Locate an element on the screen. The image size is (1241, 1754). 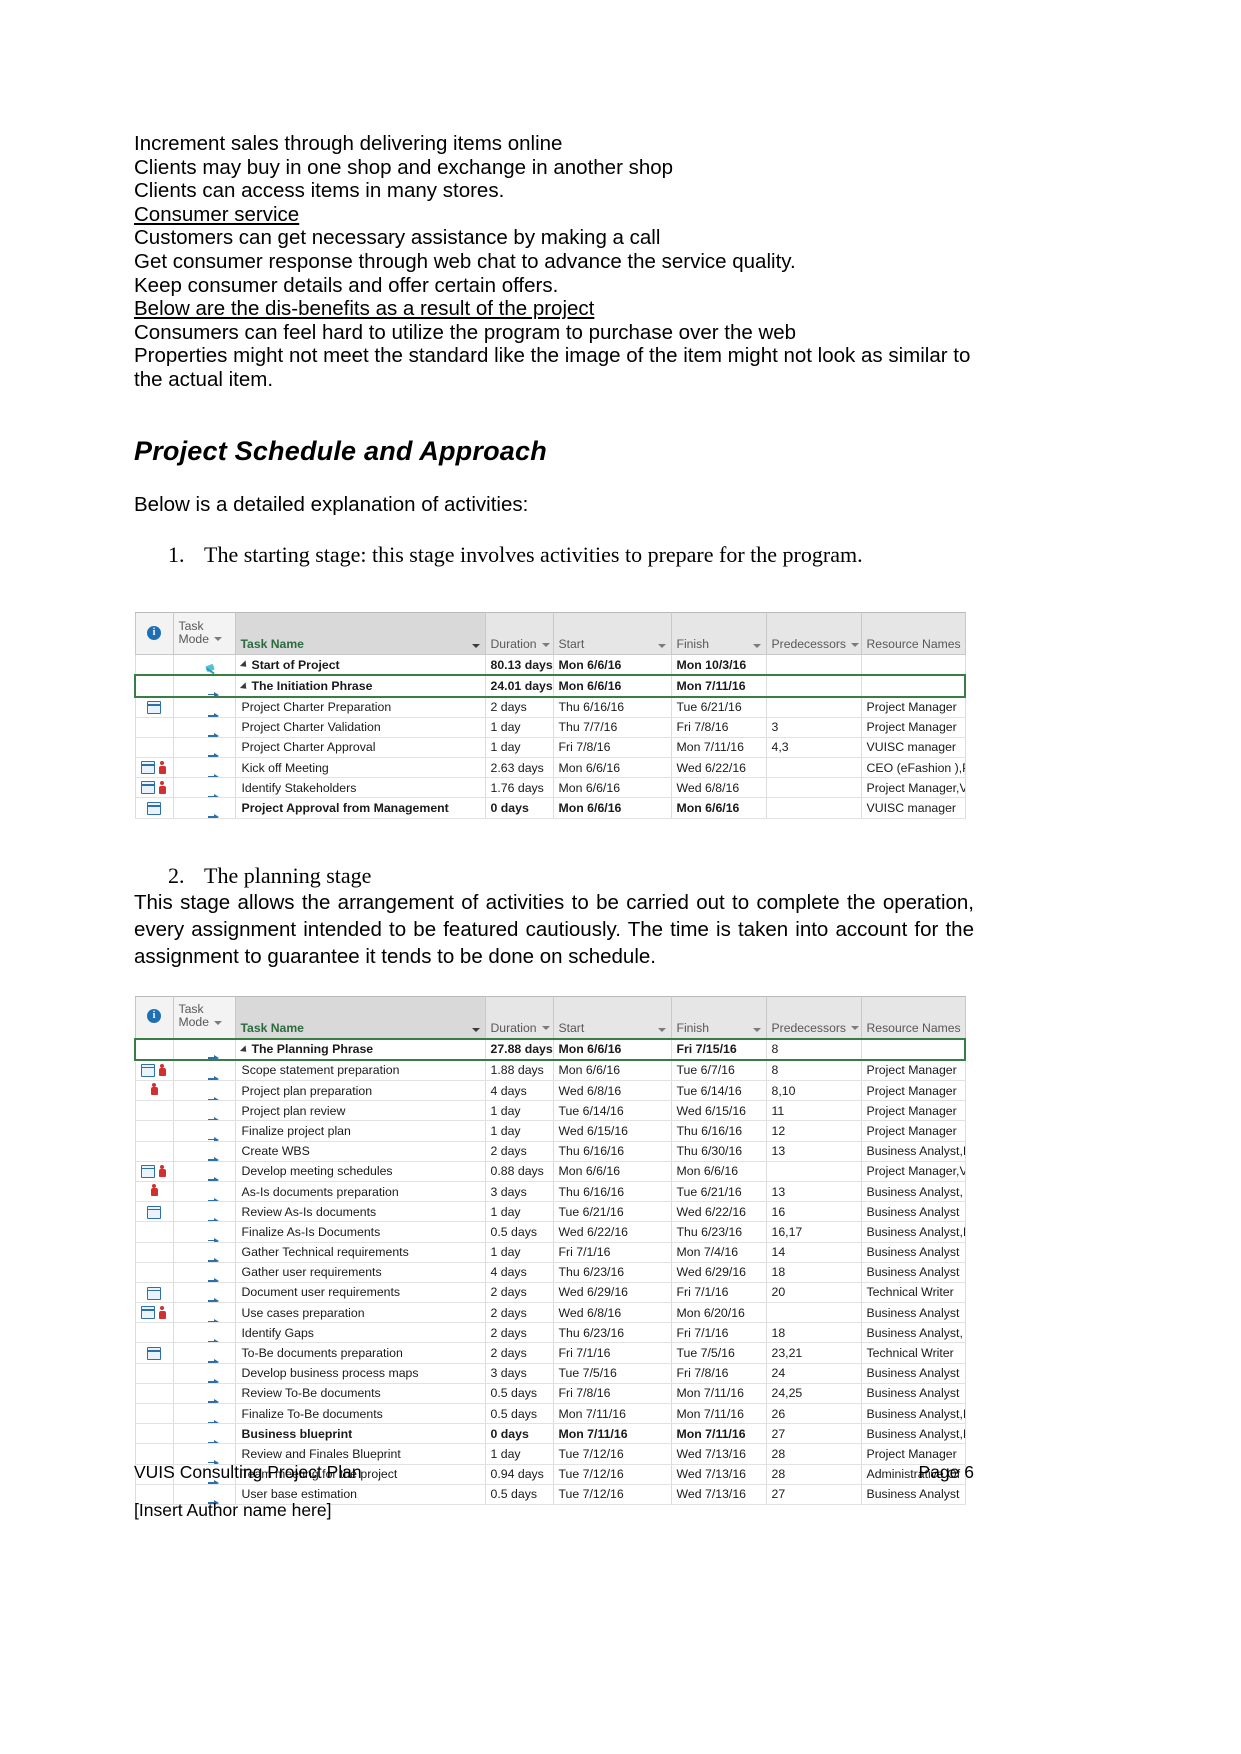
cell-resource-names: Business Analyst,I is located at coordinates (913, 1414).